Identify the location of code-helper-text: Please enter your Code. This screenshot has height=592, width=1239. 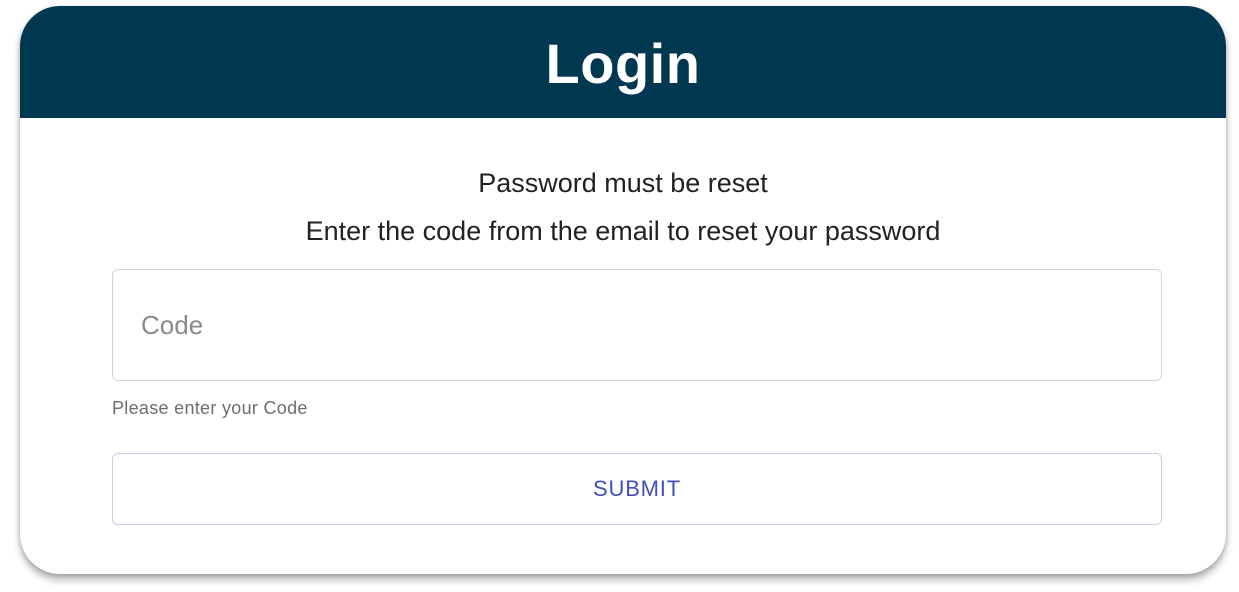
(210, 408).